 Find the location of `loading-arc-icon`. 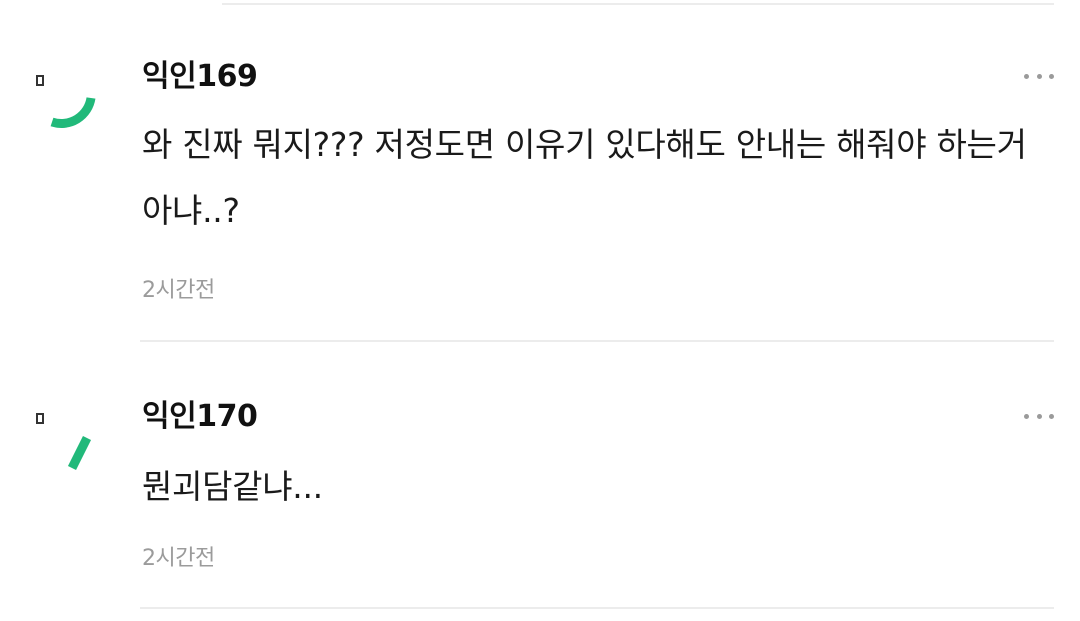

loading-arc-icon is located at coordinates (66, 101).